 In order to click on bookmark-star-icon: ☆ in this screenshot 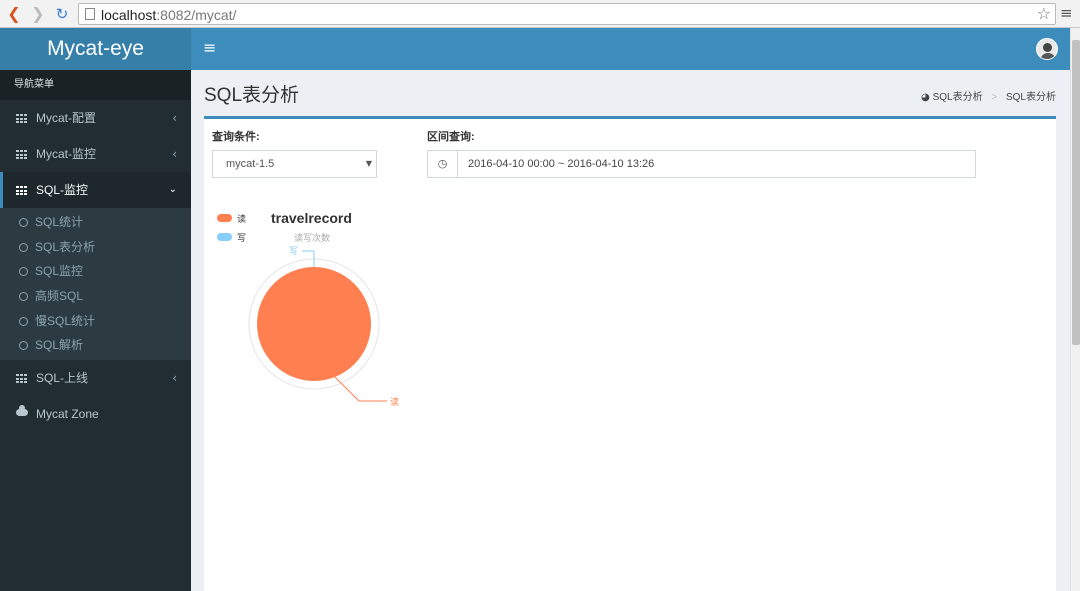, I will do `click(1044, 13)`.